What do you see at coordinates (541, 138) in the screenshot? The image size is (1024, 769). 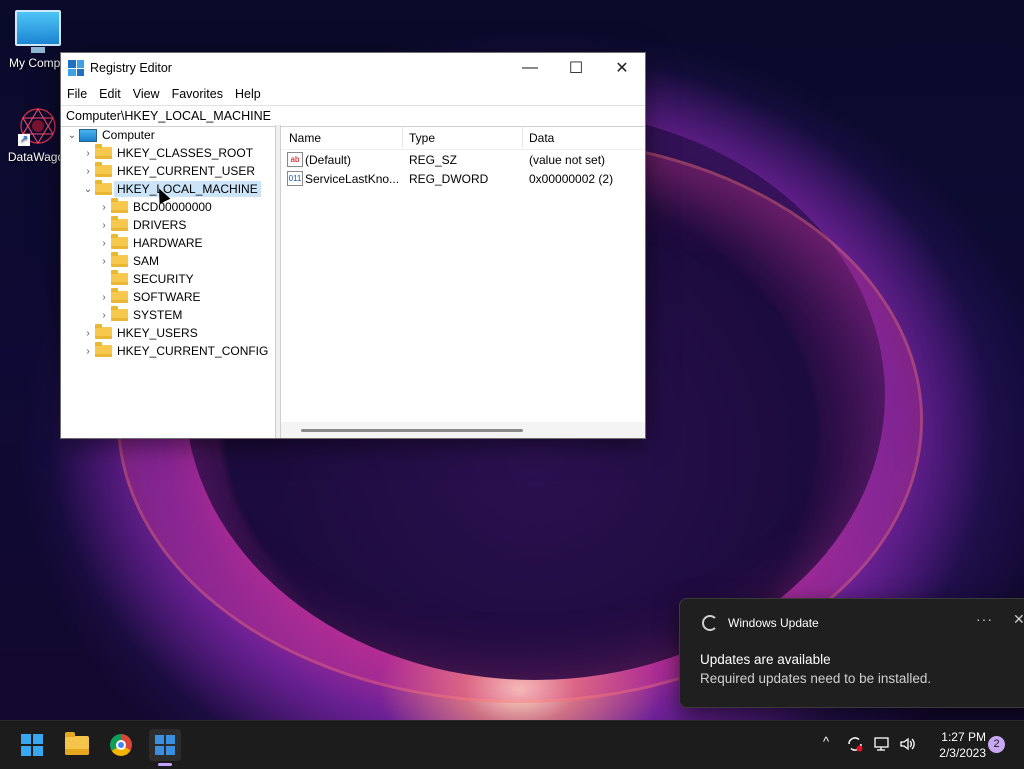 I see `column-header-data: Data` at bounding box center [541, 138].